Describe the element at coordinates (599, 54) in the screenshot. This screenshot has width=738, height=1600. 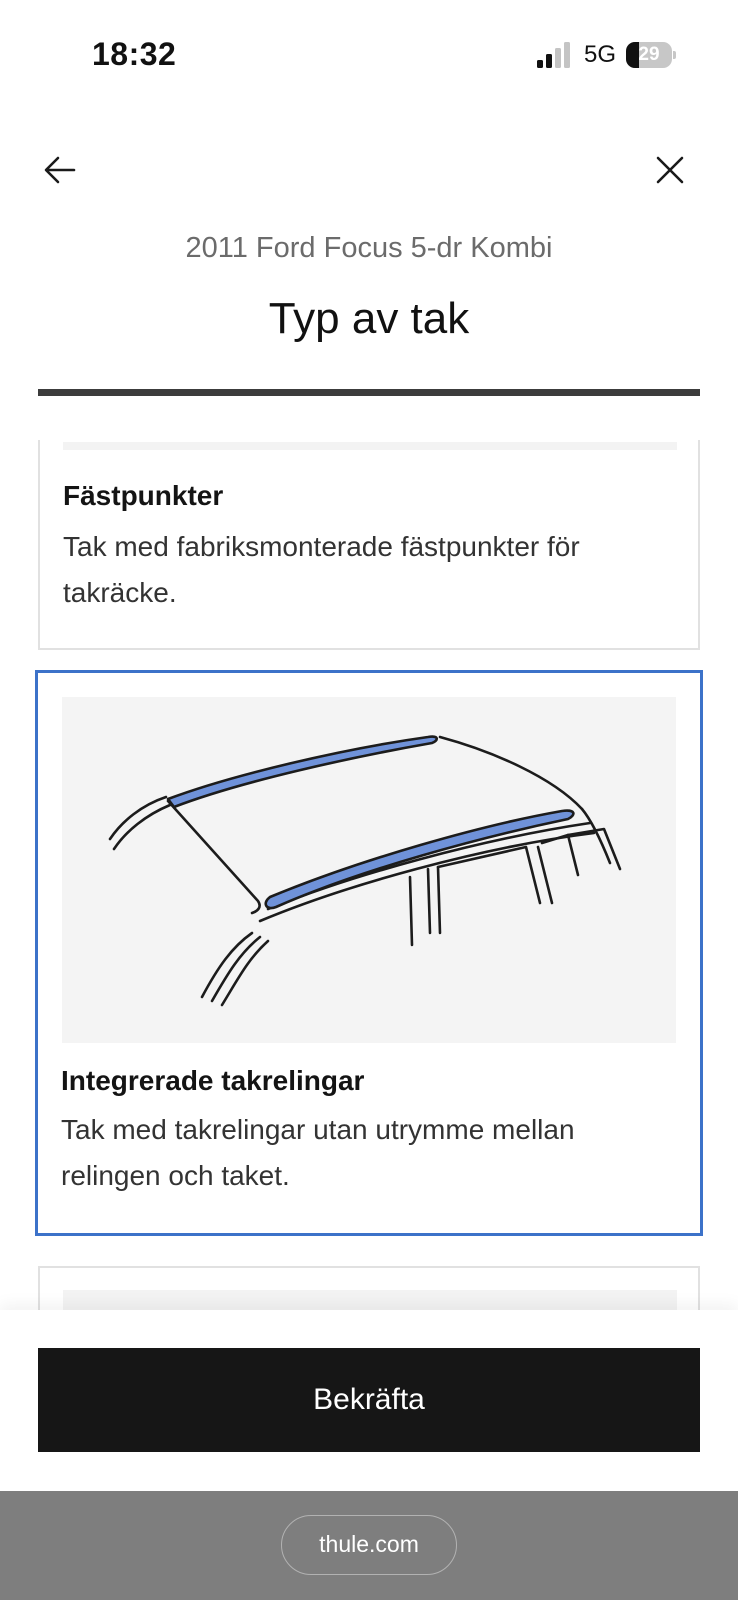
I see `network-label: 5G` at that location.